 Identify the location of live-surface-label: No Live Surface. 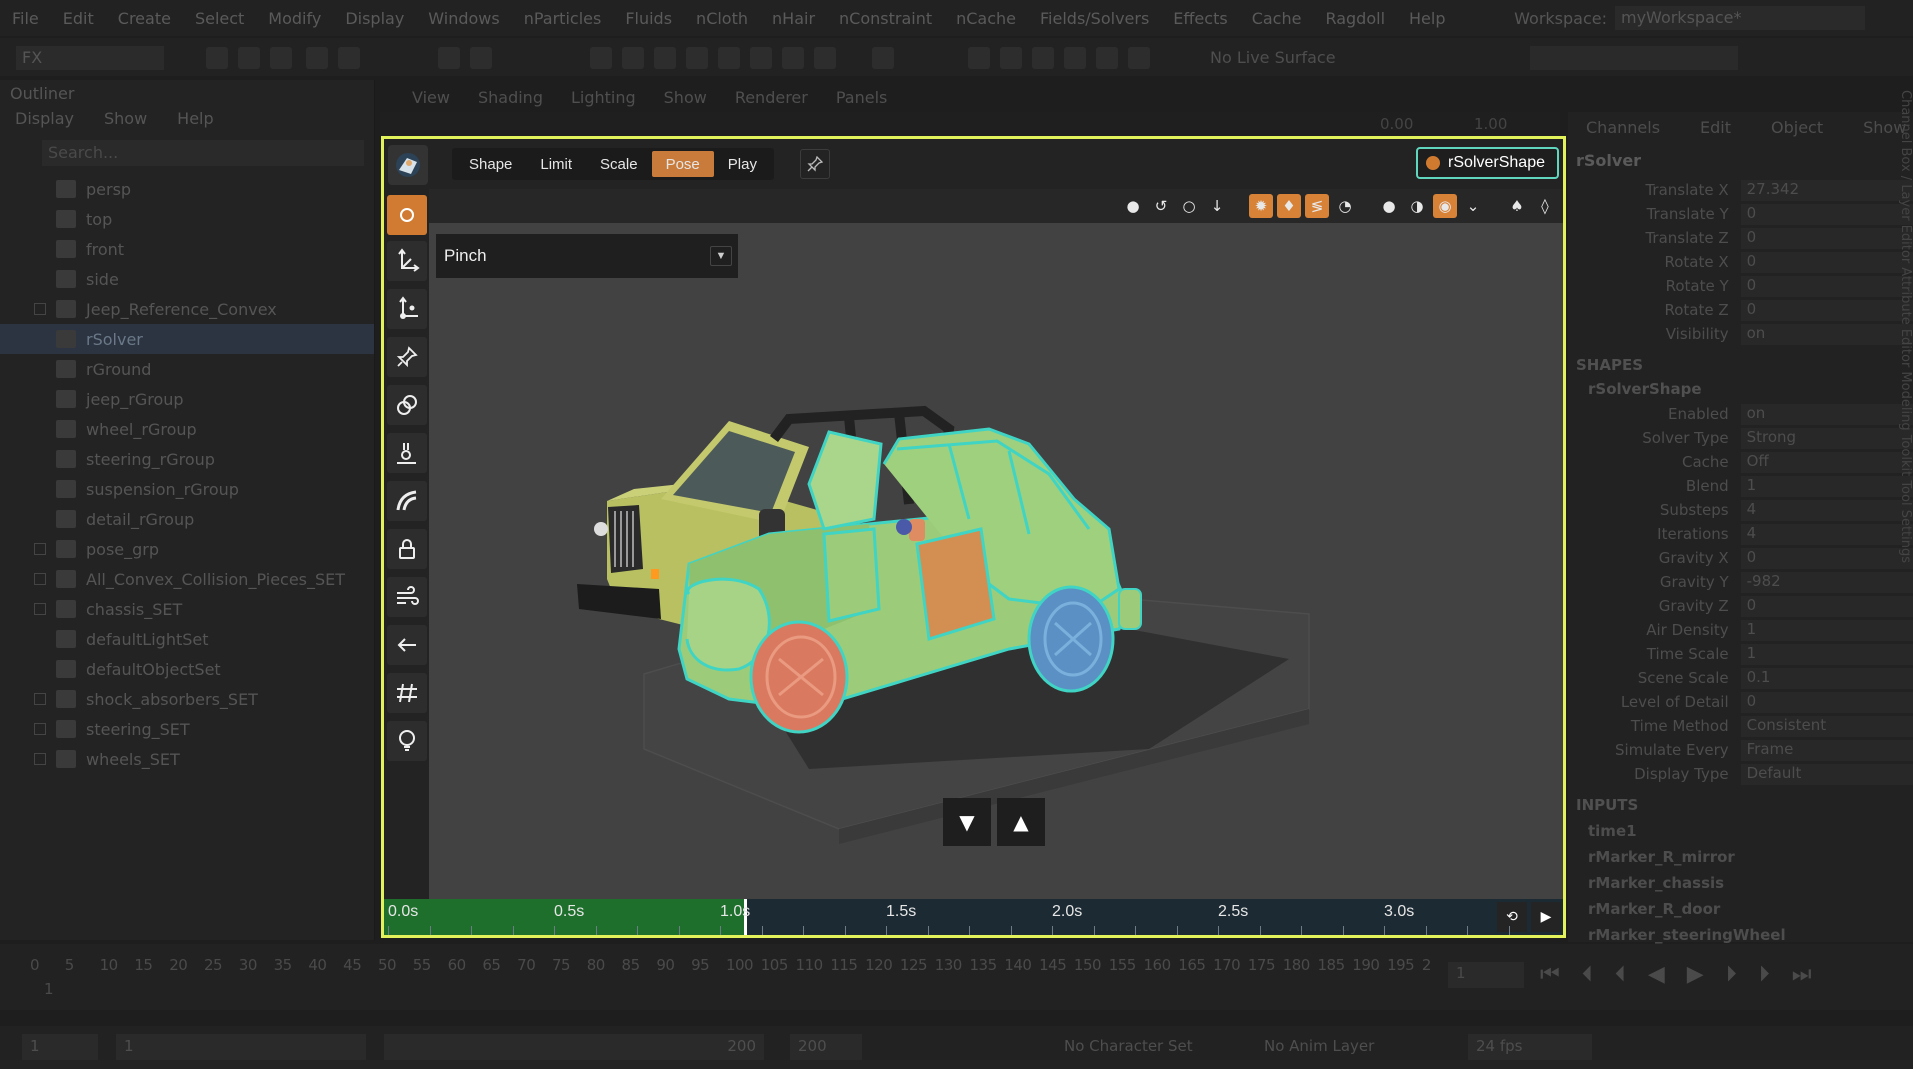
(1273, 57).